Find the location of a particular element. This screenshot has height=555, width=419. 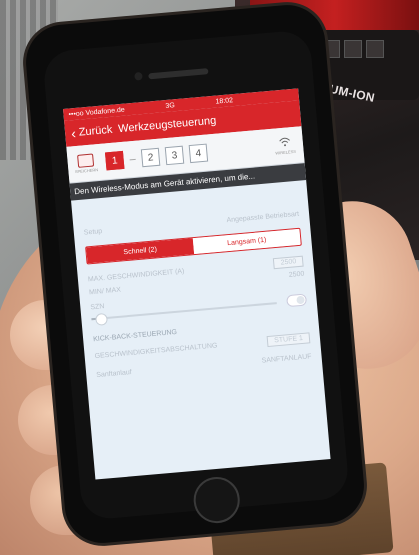

mode-fast-button: Schnell (2) is located at coordinates (140, 251).